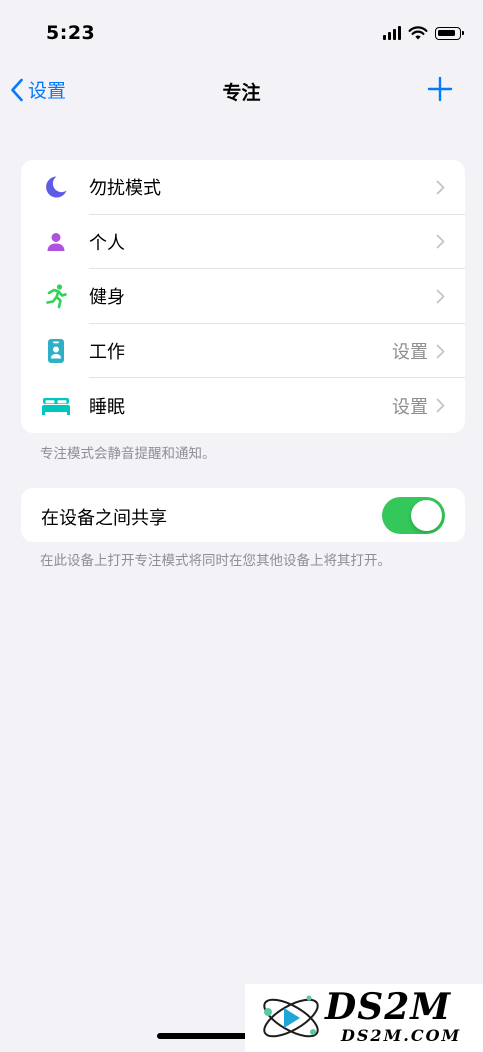 The height and width of the screenshot is (1052, 483). I want to click on cellular-signal-icon, so click(392, 33).